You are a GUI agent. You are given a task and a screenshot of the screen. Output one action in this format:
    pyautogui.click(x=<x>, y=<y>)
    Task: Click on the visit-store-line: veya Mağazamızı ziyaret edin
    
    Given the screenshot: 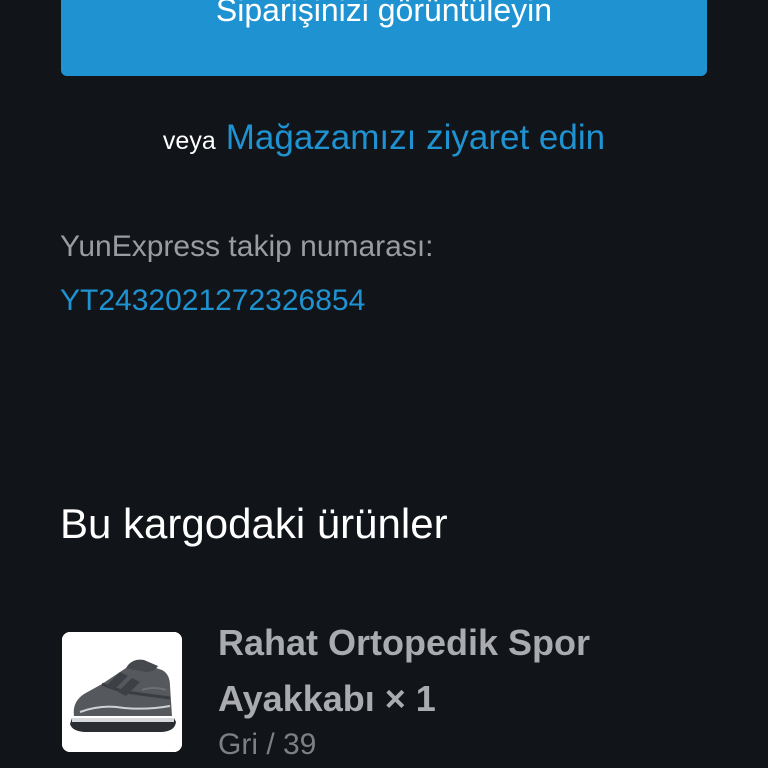 What is the action you would take?
    pyautogui.click(x=384, y=138)
    